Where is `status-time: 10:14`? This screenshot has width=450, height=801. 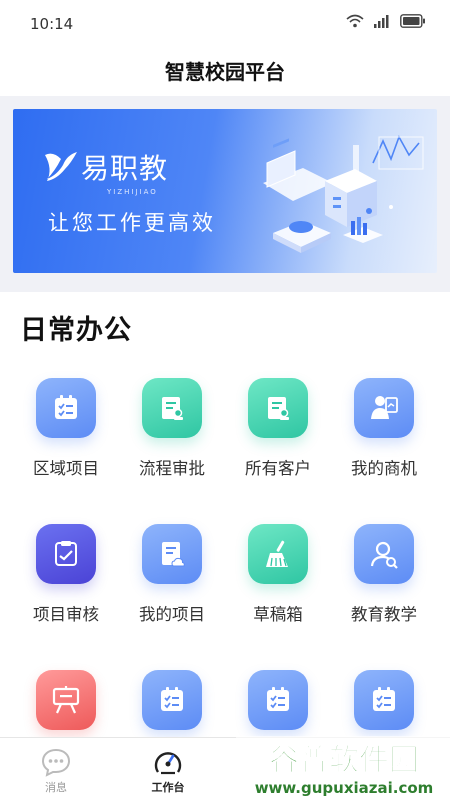
status-time: 10:14 is located at coordinates (52, 24).